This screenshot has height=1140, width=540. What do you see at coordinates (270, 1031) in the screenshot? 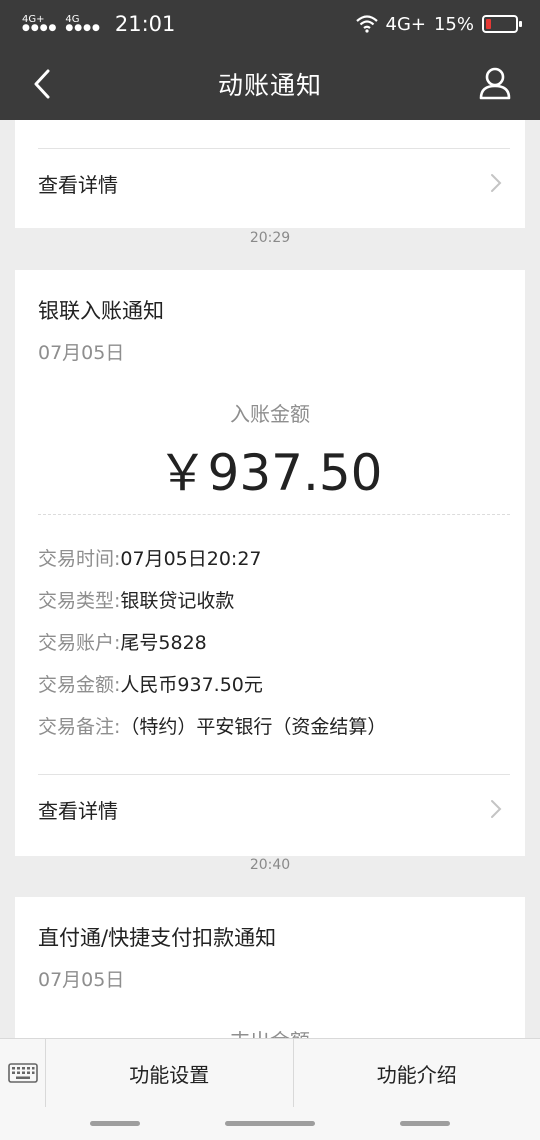
I see `amount-label: 支出金额` at bounding box center [270, 1031].